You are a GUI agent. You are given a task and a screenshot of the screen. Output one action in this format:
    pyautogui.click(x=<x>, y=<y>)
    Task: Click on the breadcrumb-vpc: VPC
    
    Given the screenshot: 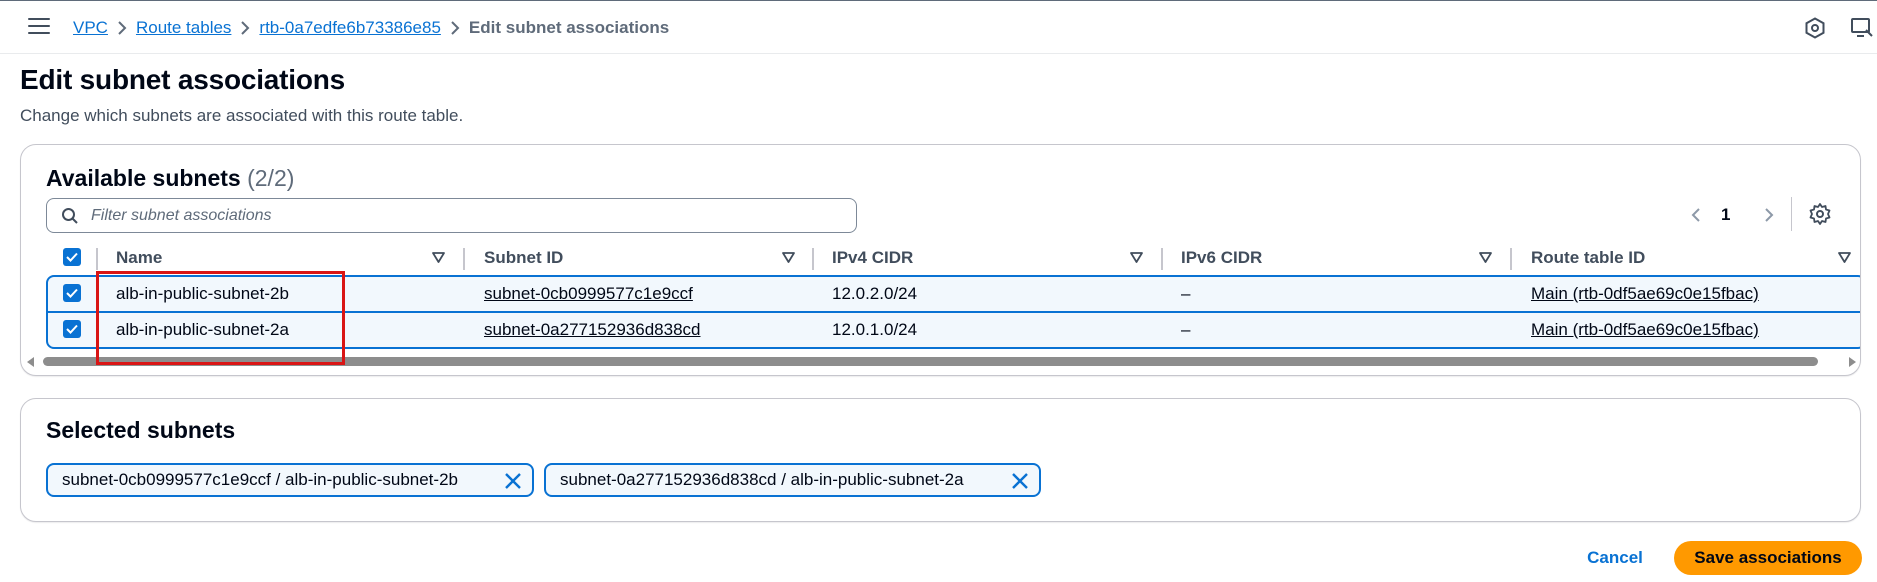 What is the action you would take?
    pyautogui.click(x=90, y=28)
    